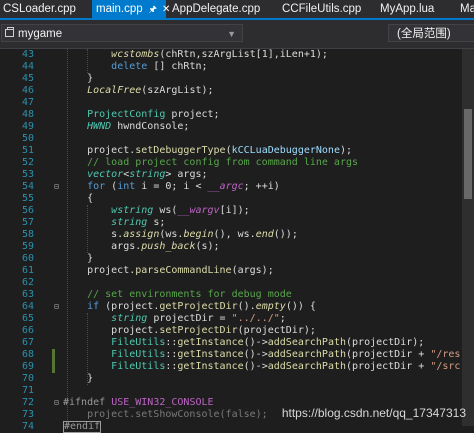  I want to click on close-icon: ✕, so click(166, 9).